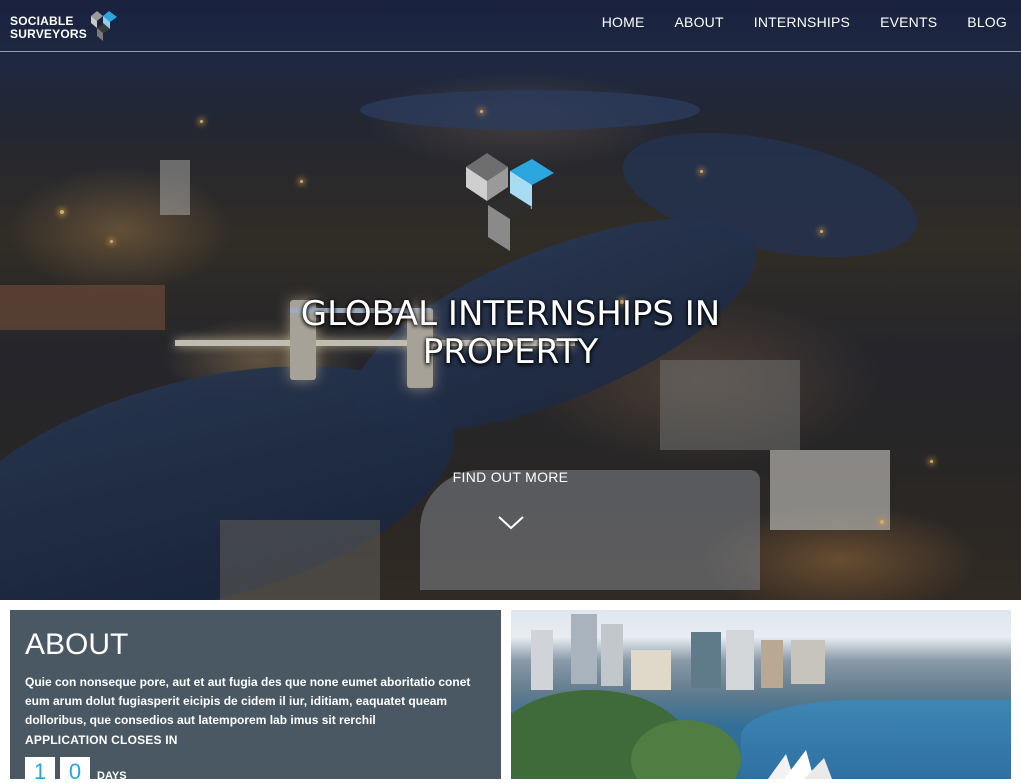  I want to click on main-nav: HOME ABOUT INTERNSHIPS EVENTS BLOG, so click(789, 22).